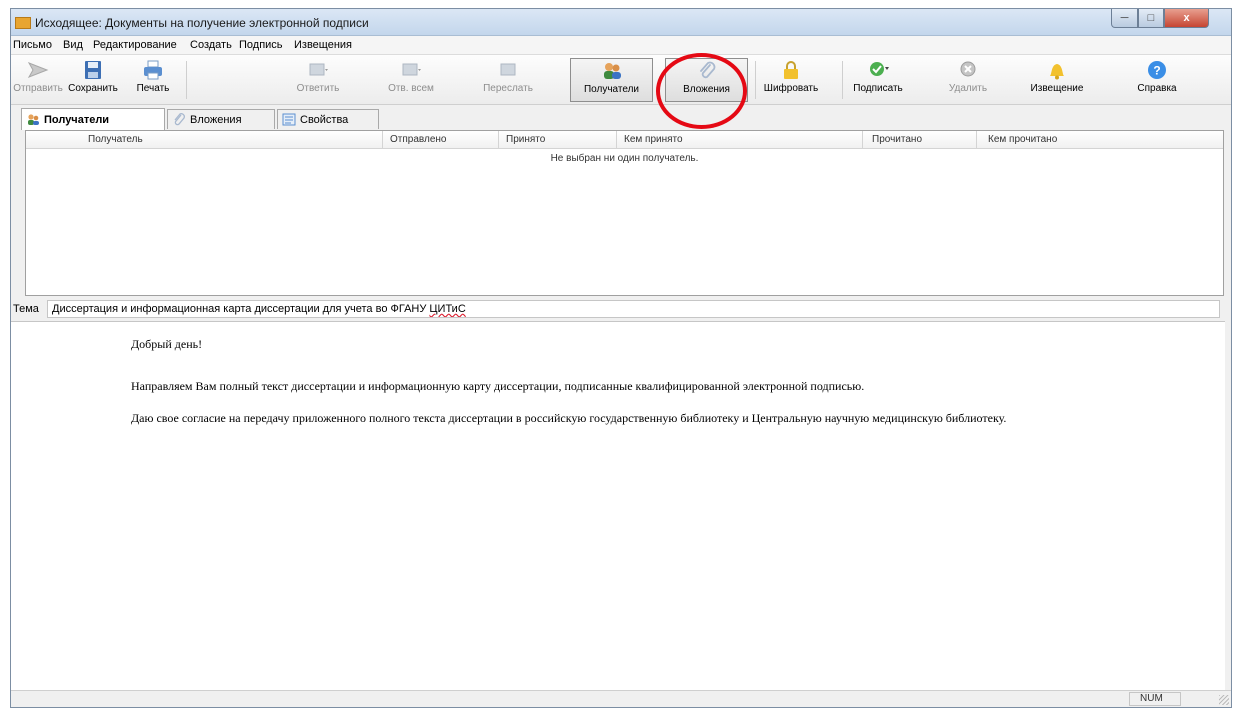  I want to click on maximize-icon: □, so click(1151, 18).